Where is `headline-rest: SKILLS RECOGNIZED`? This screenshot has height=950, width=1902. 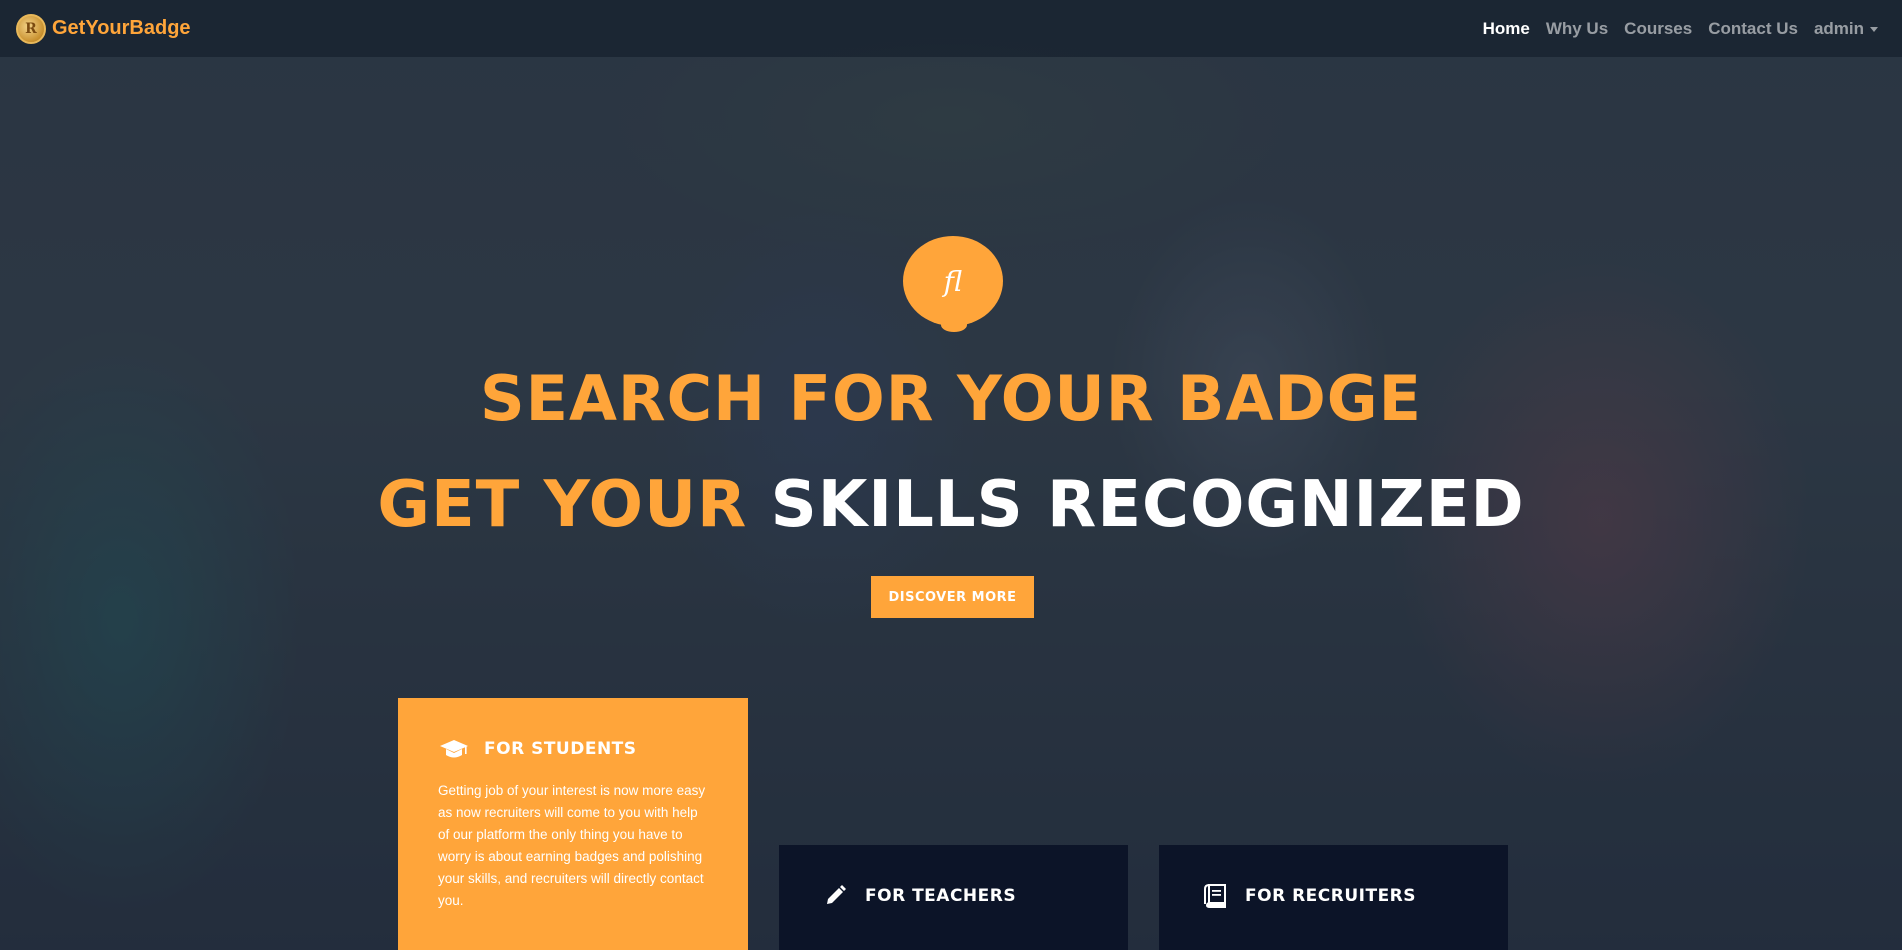 headline-rest: SKILLS RECOGNIZED is located at coordinates (1147, 505).